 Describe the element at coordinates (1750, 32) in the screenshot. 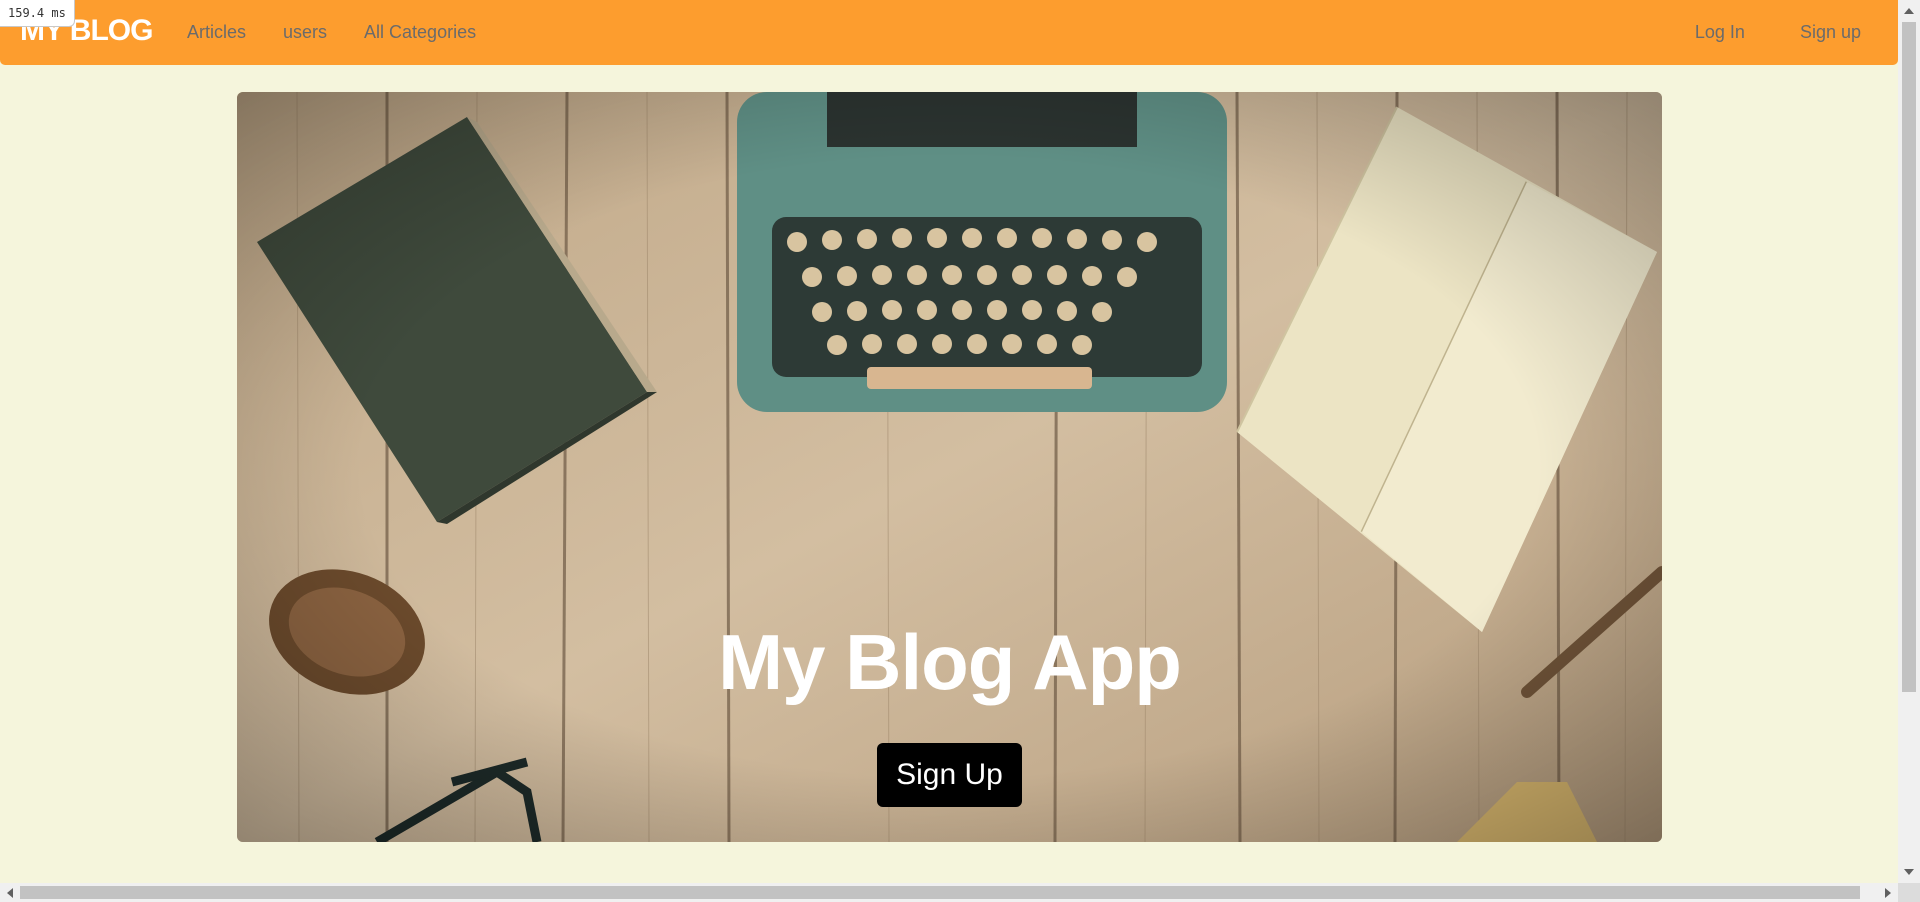

I see `nav-right-links: Log In Sign up` at that location.